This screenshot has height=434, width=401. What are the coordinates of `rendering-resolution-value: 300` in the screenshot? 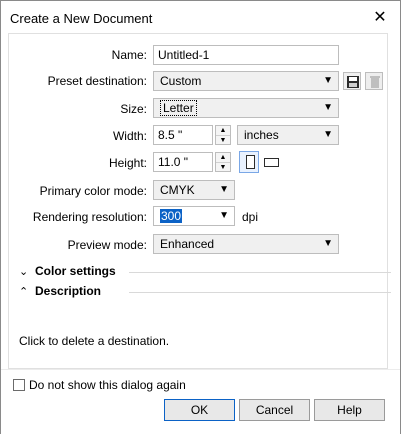 It's located at (171, 216).